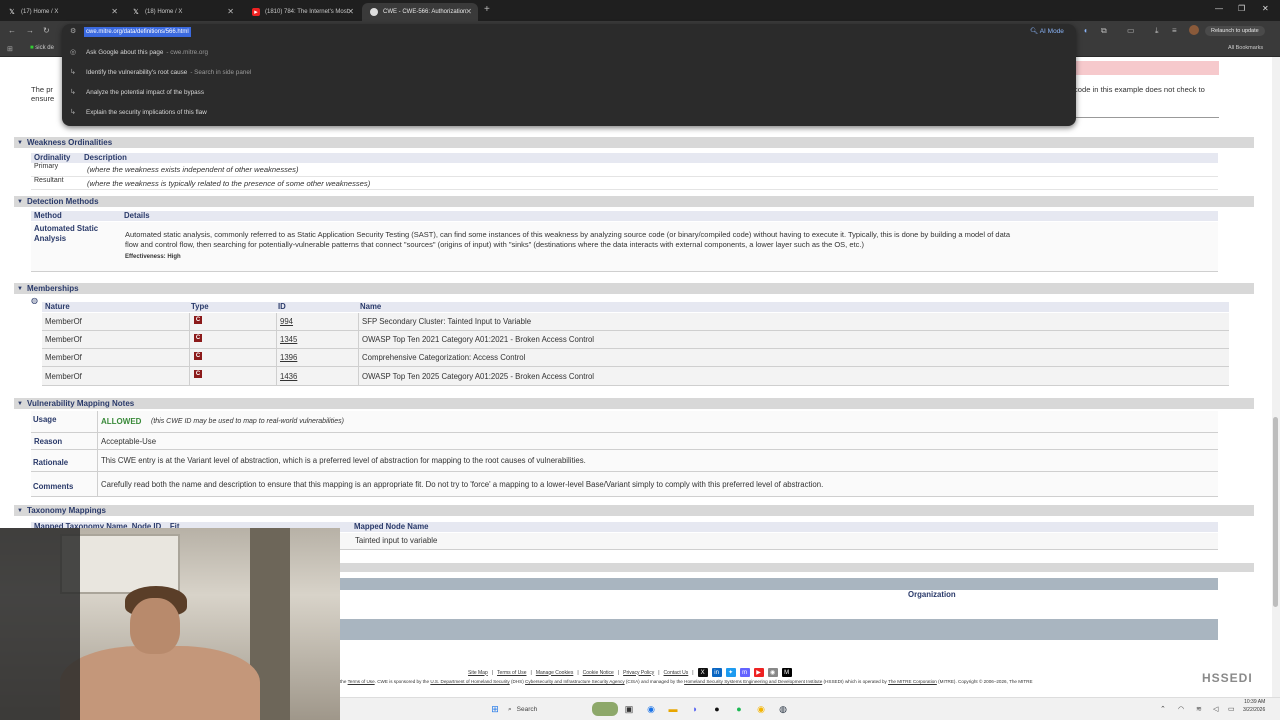  What do you see at coordinates (286, 321) in the screenshot?
I see `cwe-id-link: 994` at bounding box center [286, 321].